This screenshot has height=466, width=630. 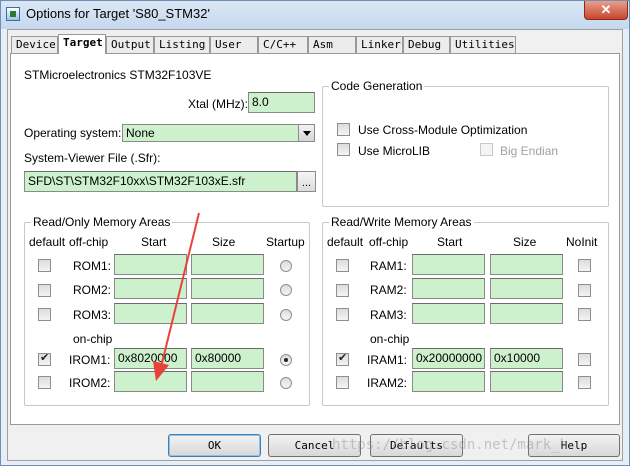 I want to click on irom2-startup-radio, so click(x=286, y=383).